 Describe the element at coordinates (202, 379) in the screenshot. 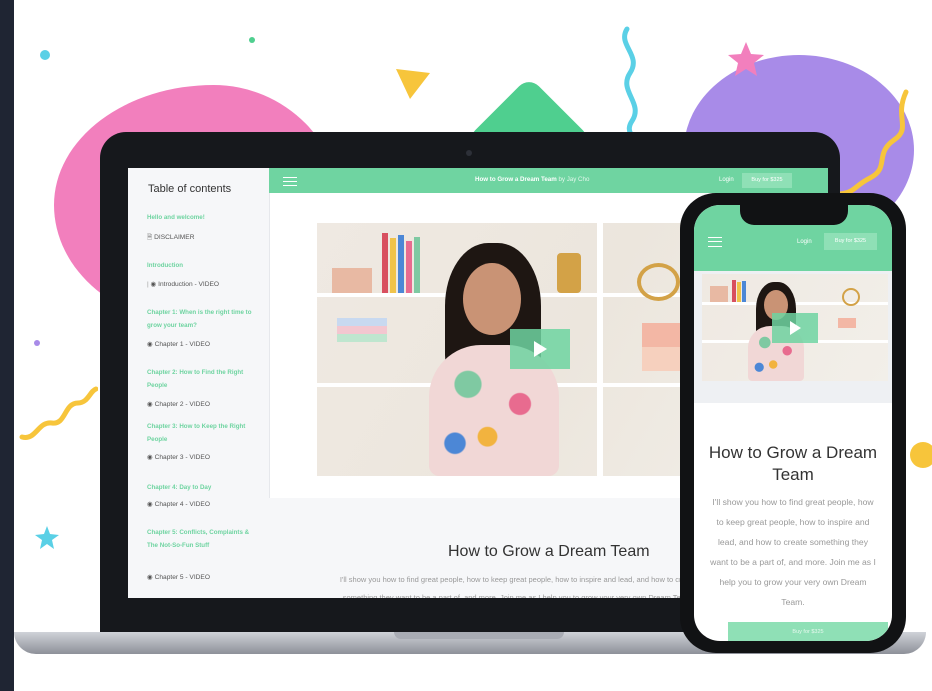

I see `toc-section-title: Chapter 2: How to Find the Right People` at that location.